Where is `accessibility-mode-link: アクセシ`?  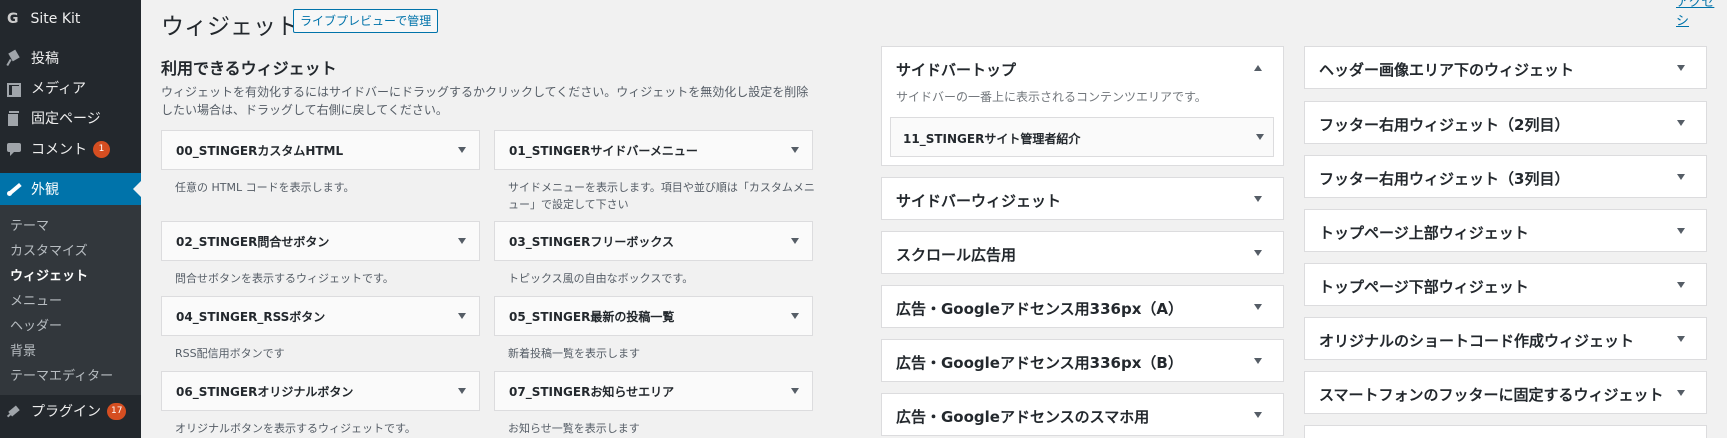
accessibility-mode-link: アクセシ is located at coordinates (1701, 14).